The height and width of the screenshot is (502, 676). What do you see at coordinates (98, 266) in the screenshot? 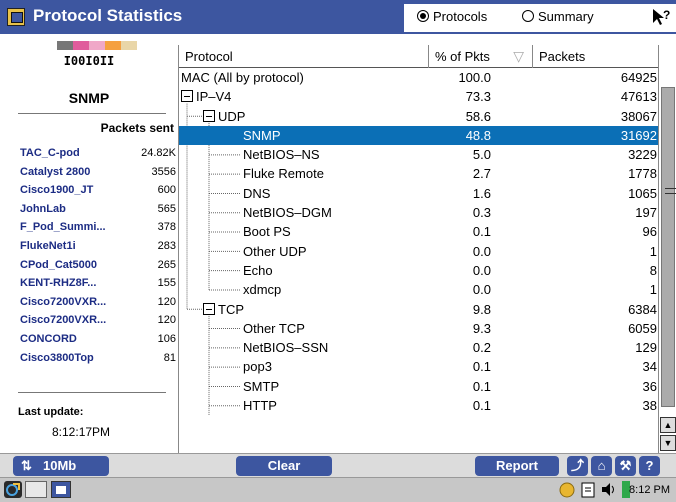
I see `device-row: CPod_Cat5000 265` at bounding box center [98, 266].